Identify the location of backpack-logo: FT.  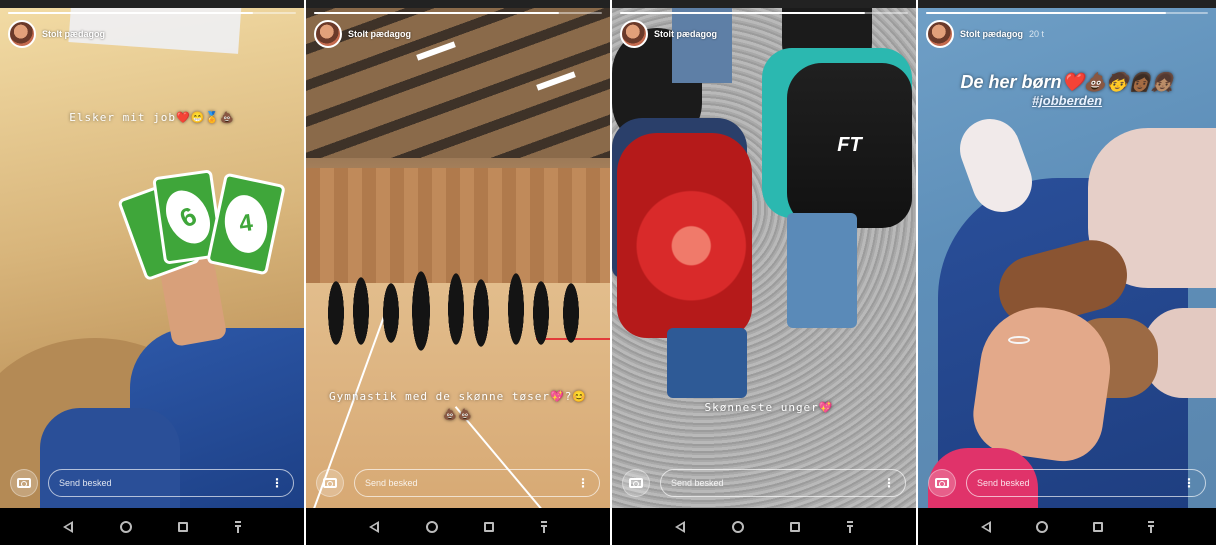
(849, 145).